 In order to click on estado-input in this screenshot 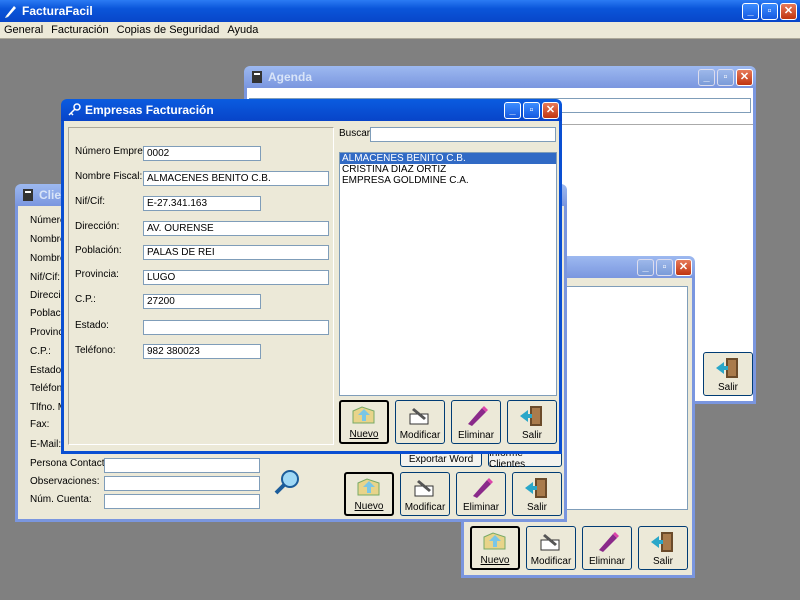, I will do `click(236, 327)`.